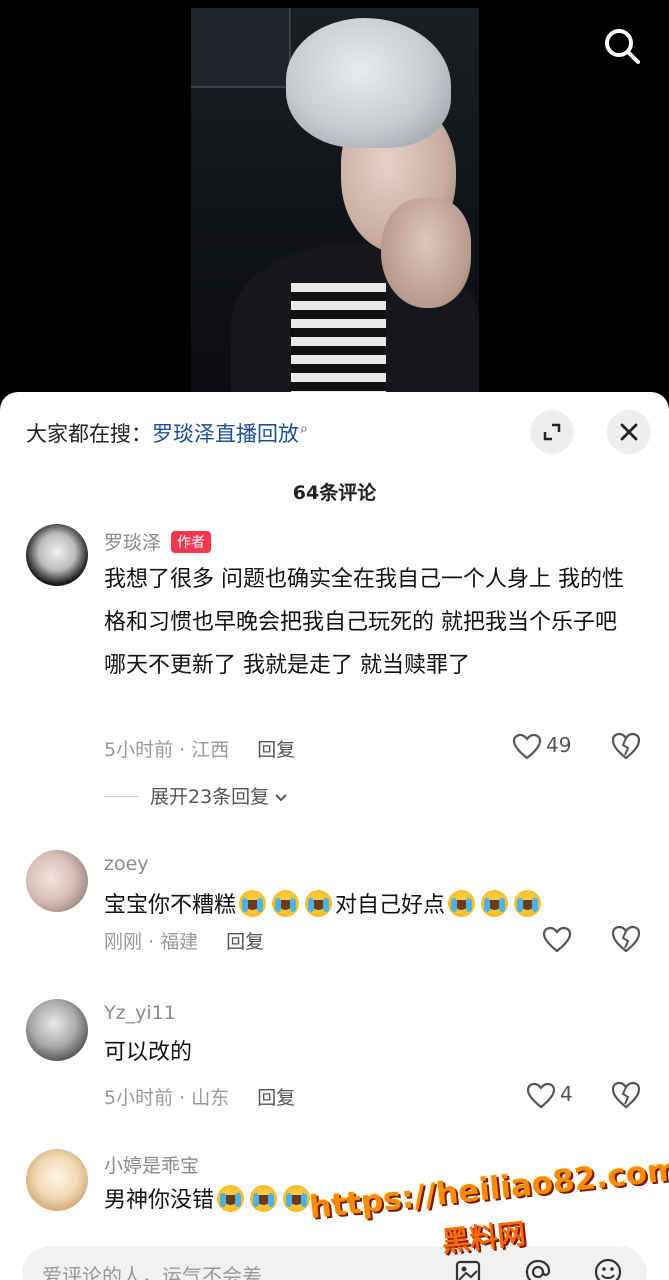 Image resolution: width=669 pixels, height=1280 pixels. Describe the element at coordinates (559, 745) in the screenshot. I see `like-count: 49` at that location.